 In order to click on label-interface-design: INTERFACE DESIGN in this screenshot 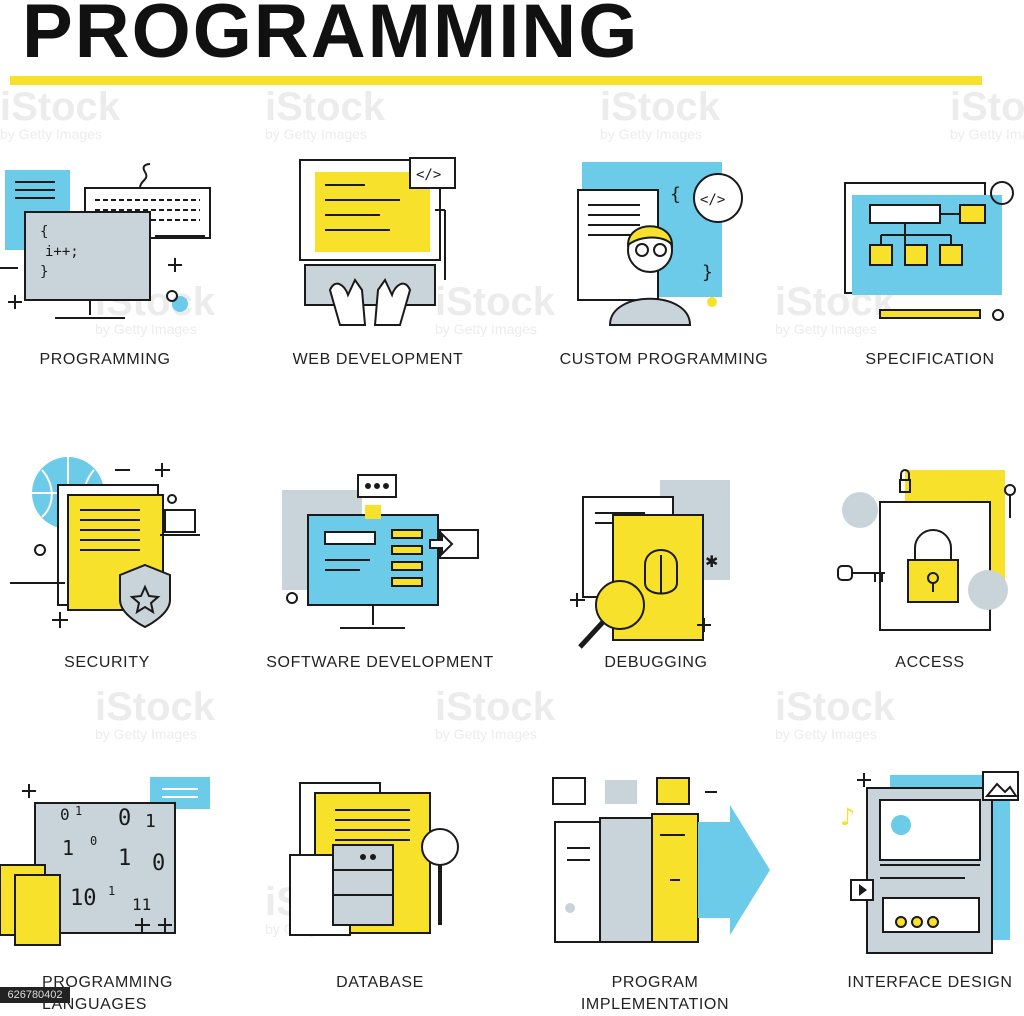, I will do `click(930, 982)`.